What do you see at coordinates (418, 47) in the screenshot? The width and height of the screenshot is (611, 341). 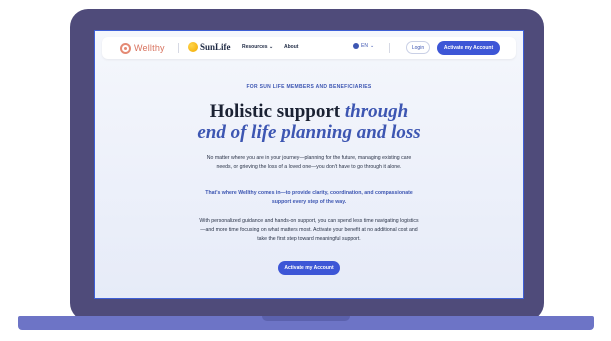 I see `login-button: Login` at bounding box center [418, 47].